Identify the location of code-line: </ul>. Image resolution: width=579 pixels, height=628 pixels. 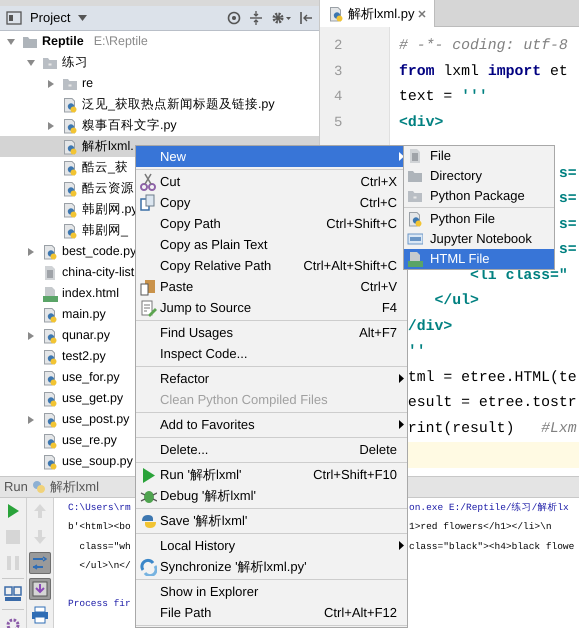
(456, 301).